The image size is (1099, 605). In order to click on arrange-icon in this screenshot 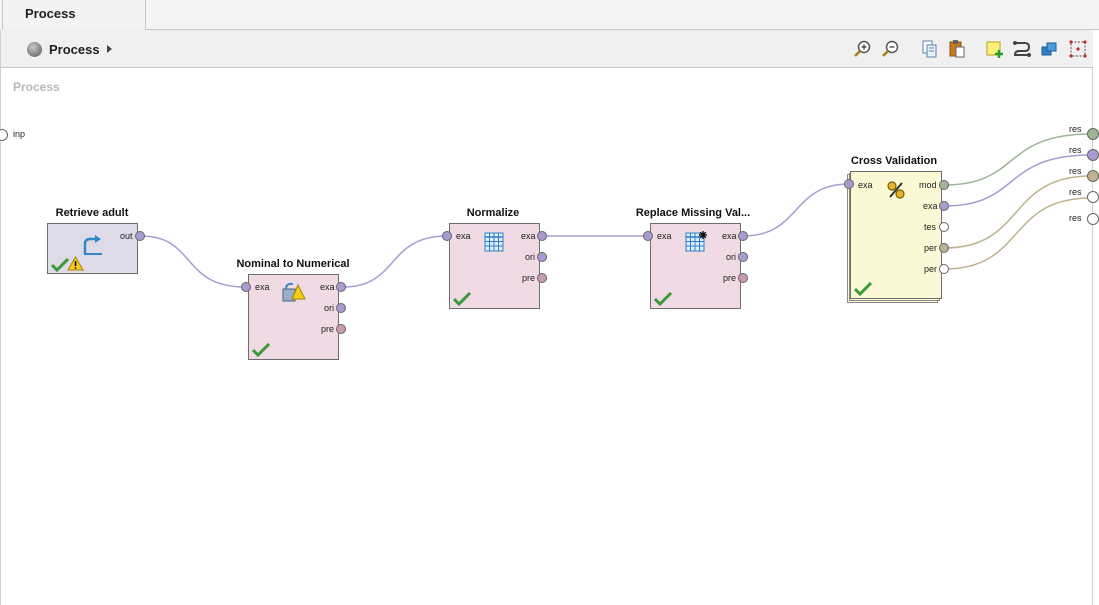, I will do `click(1049, 49)`.